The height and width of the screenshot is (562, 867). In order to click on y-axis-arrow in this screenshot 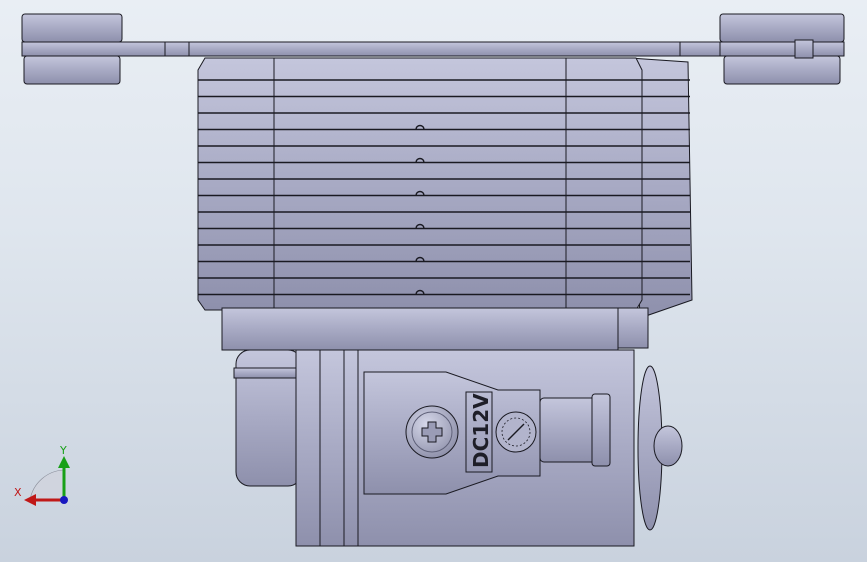, I will do `click(64, 462)`.